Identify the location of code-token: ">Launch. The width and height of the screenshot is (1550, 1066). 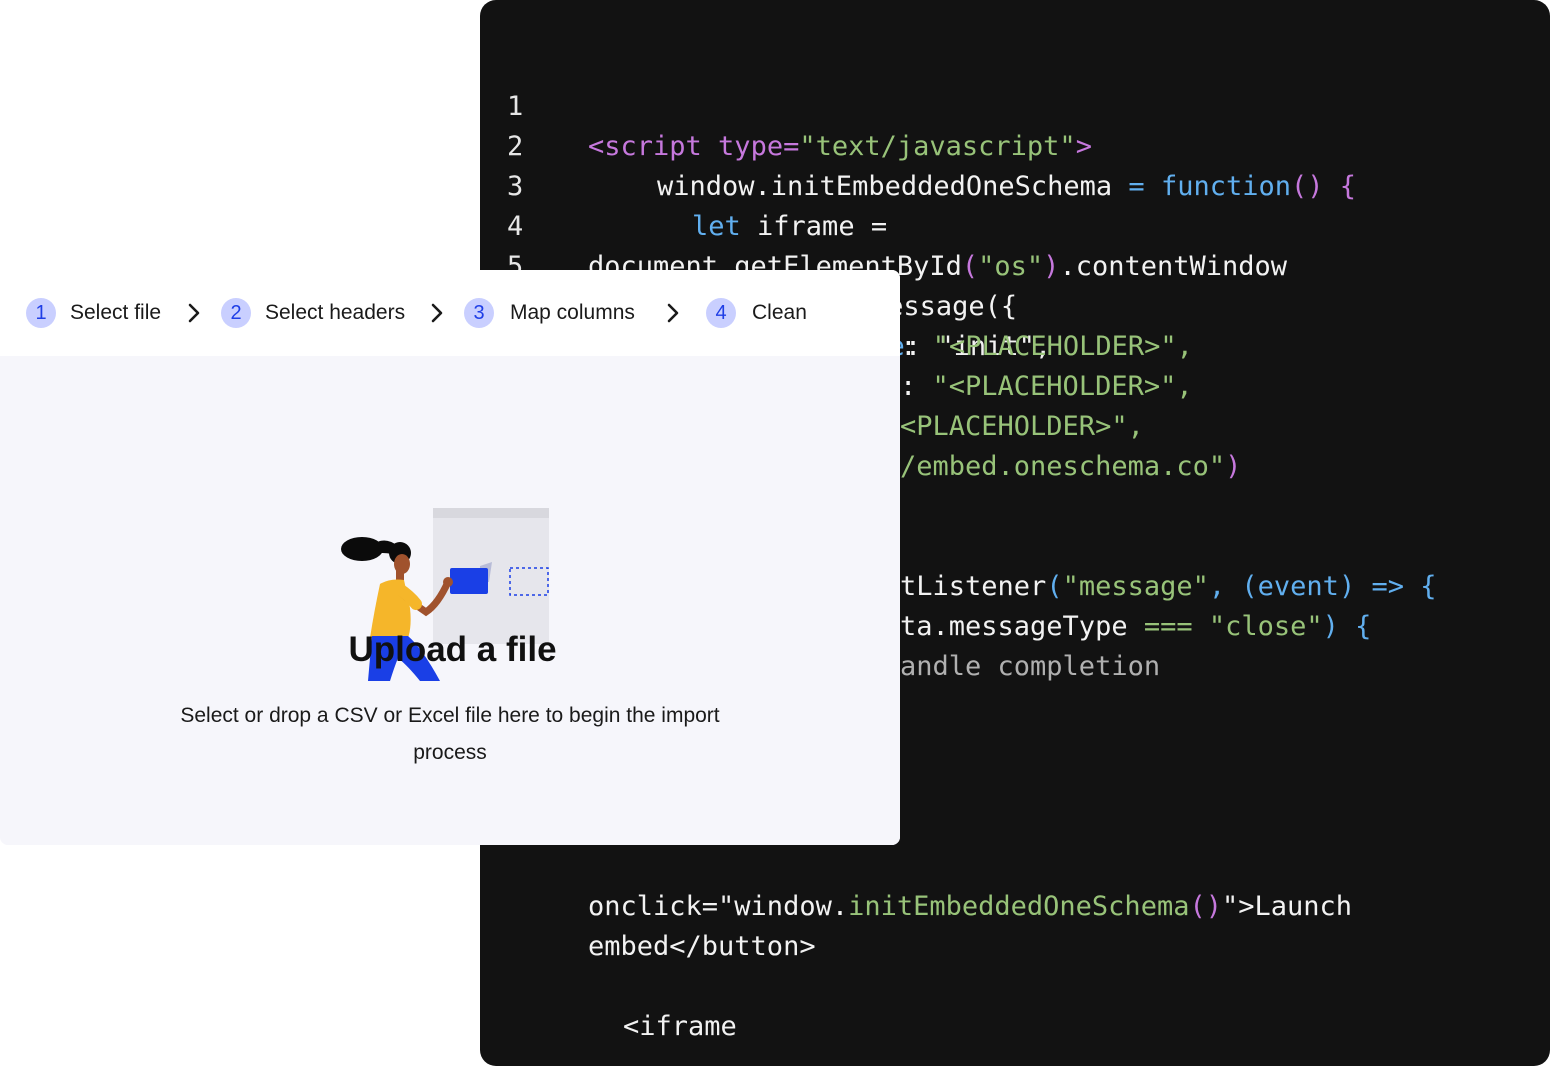
(1287, 906).